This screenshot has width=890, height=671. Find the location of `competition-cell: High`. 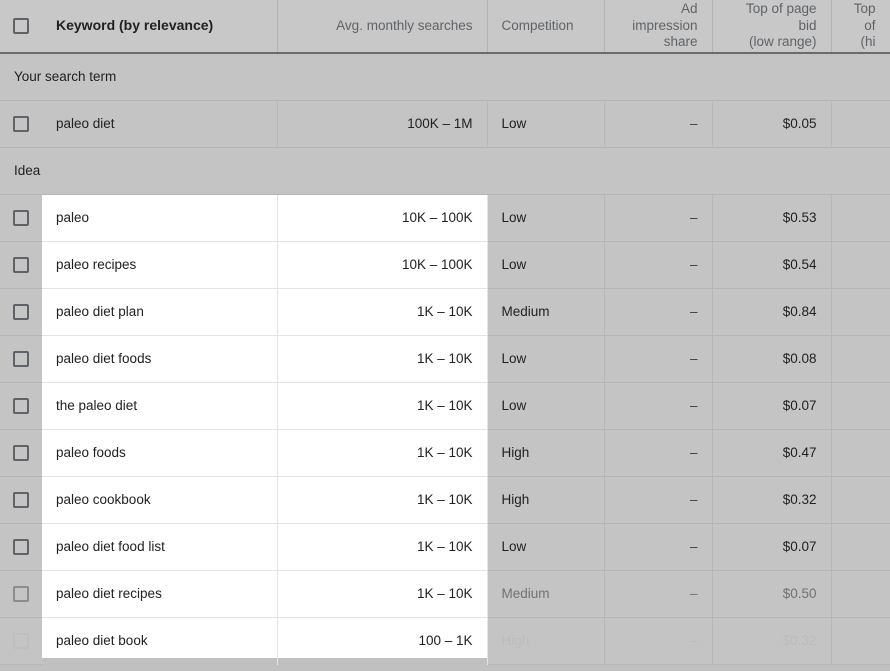

competition-cell: High is located at coordinates (546, 453).